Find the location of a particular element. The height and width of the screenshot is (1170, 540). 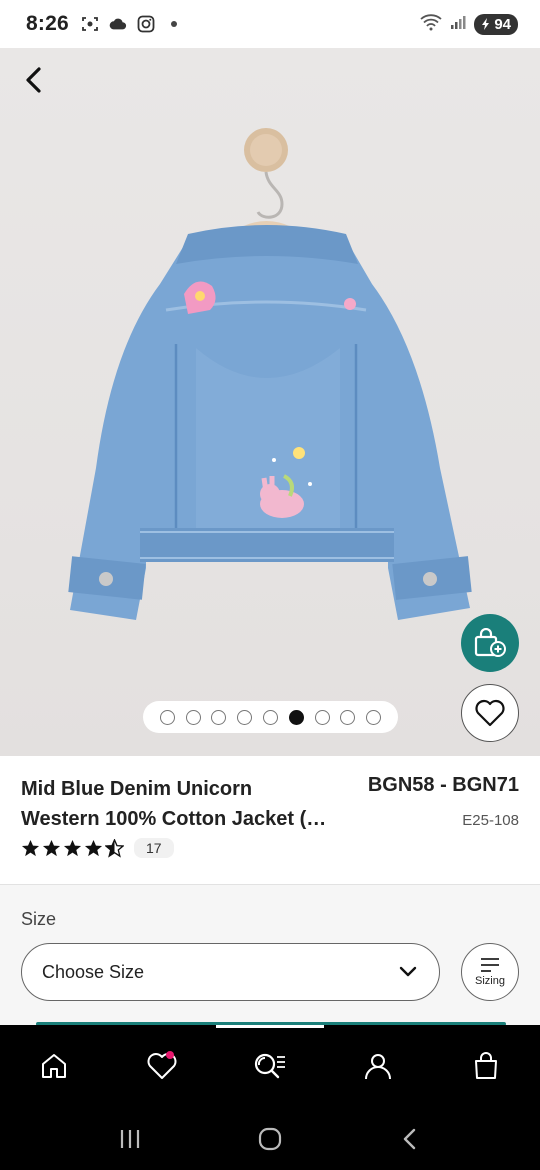

add-to-bag-button is located at coordinates (490, 643).